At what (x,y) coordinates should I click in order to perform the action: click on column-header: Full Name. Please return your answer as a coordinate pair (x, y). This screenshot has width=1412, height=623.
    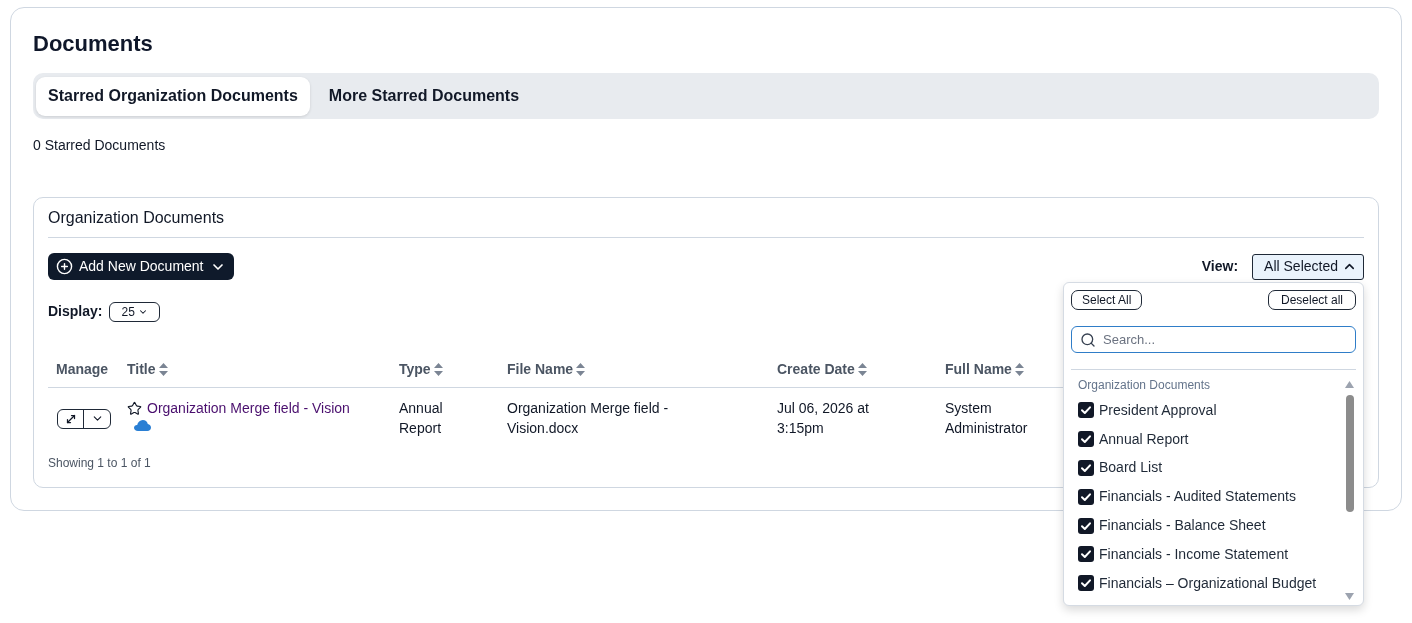
    Looking at the image, I should click on (984, 369).